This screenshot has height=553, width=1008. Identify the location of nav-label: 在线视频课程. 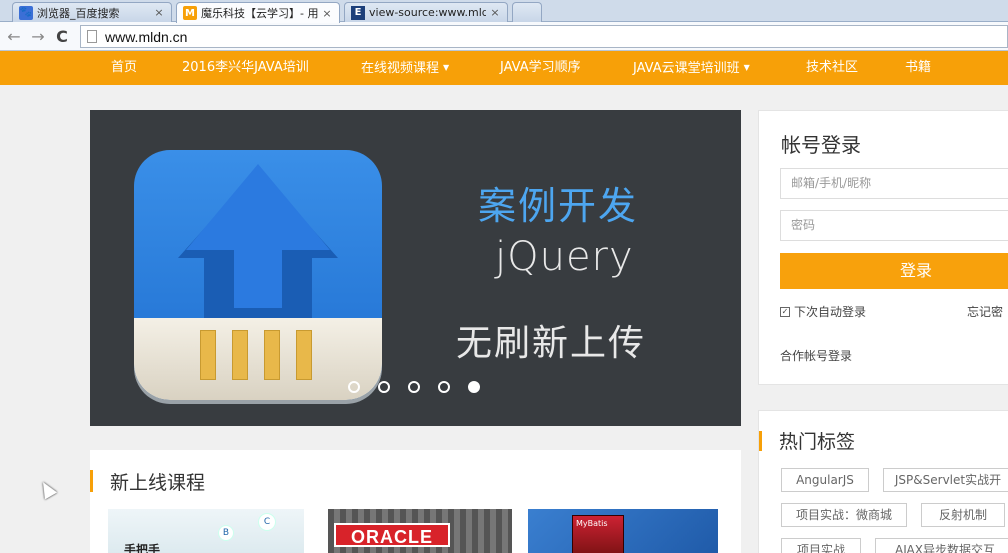
(400, 68).